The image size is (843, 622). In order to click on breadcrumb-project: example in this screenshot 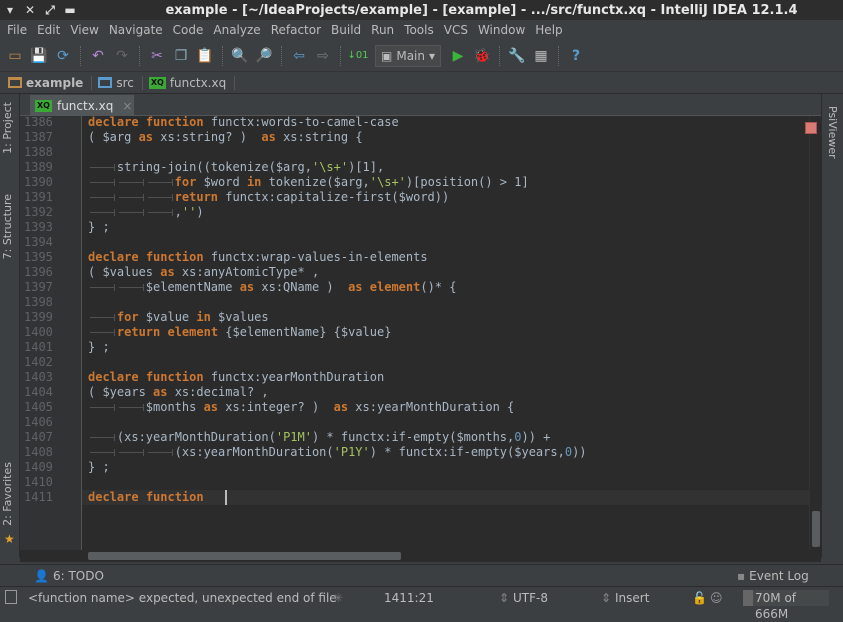, I will do `click(50, 82)`.